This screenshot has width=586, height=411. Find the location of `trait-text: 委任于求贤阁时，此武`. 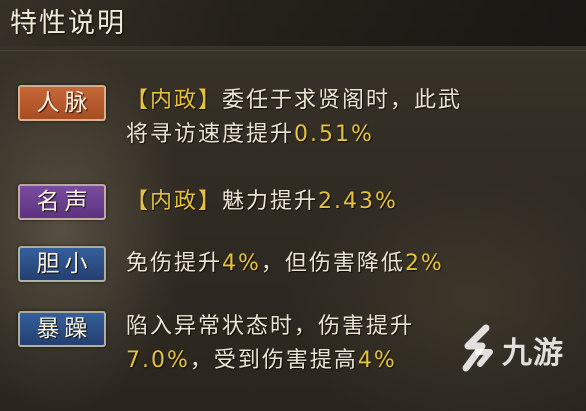

trait-text: 委任于求贤阁时，此武 is located at coordinates (342, 100).